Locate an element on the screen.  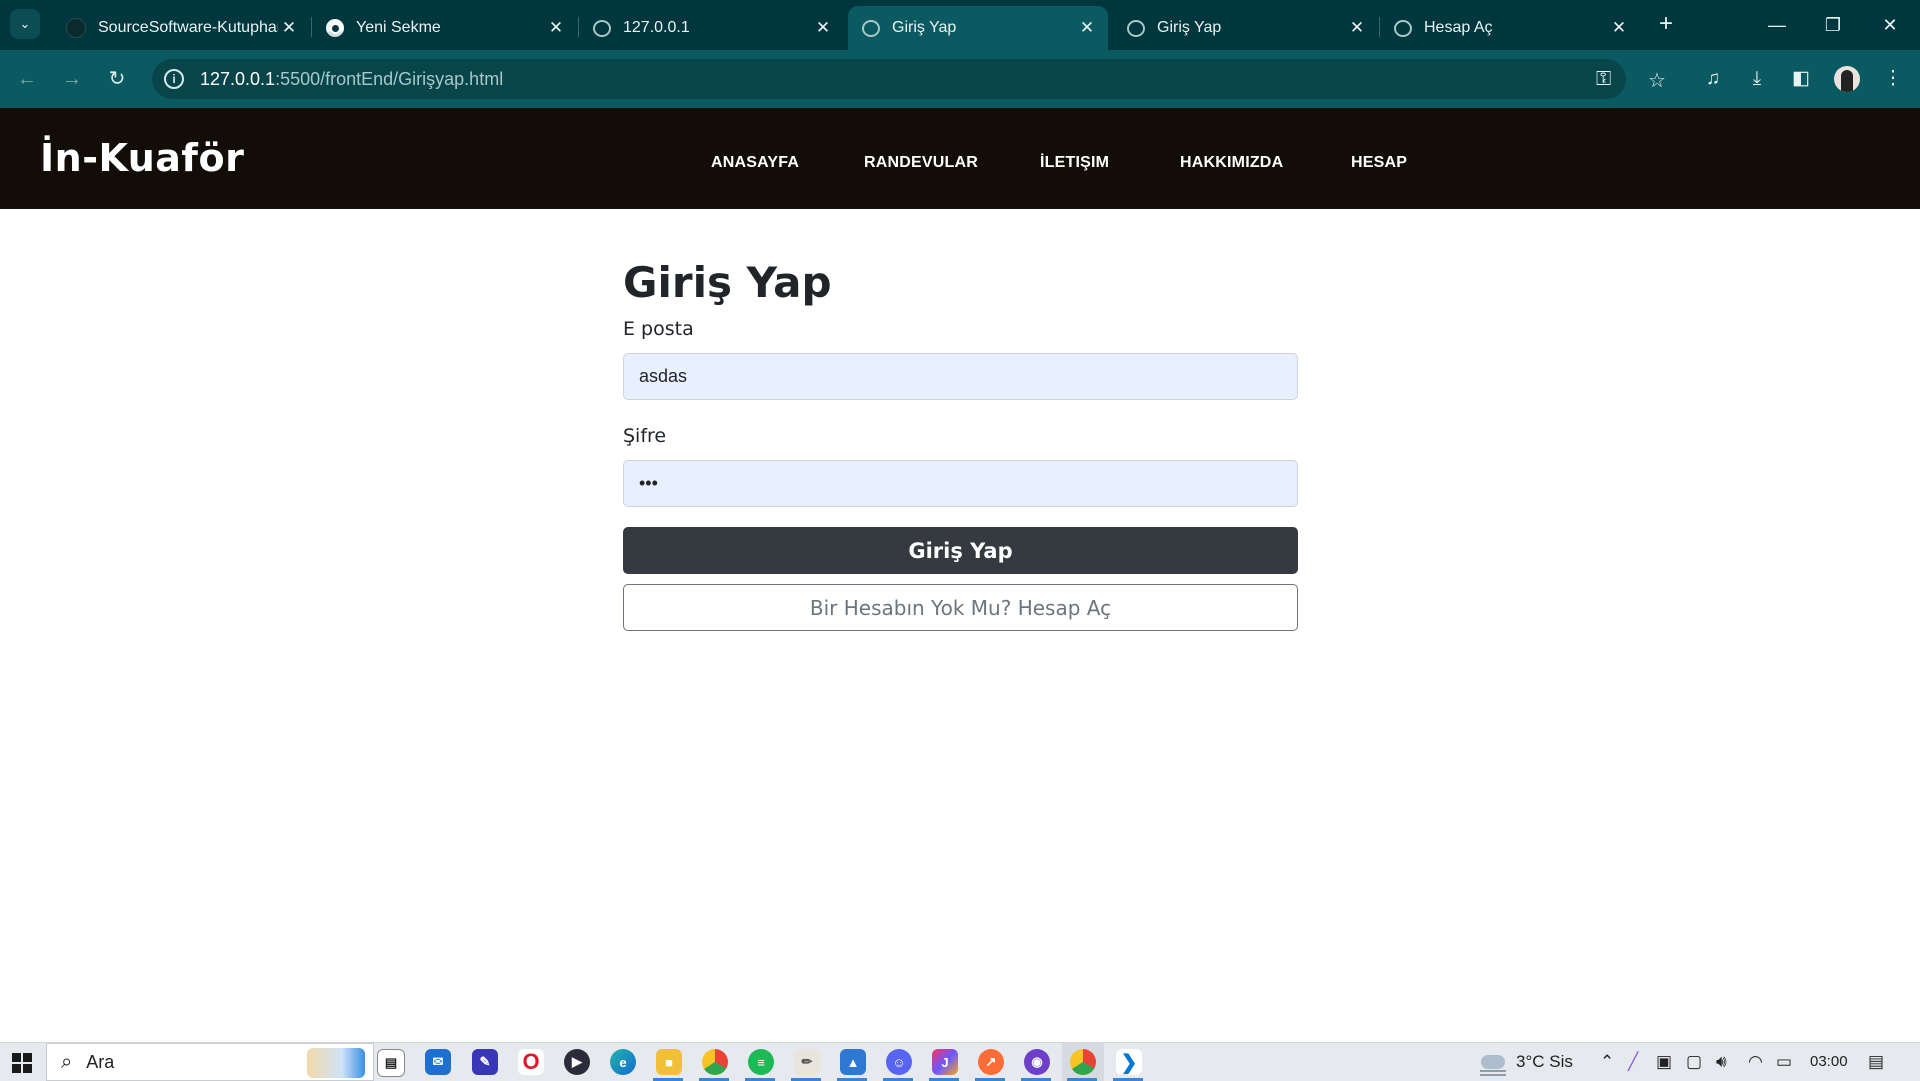
email-value: asdas is located at coordinates (663, 376).